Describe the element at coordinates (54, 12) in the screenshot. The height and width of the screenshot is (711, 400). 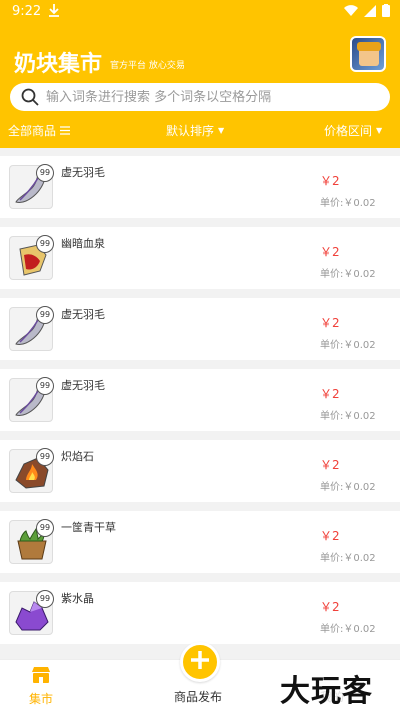
I see `download-icon` at that location.